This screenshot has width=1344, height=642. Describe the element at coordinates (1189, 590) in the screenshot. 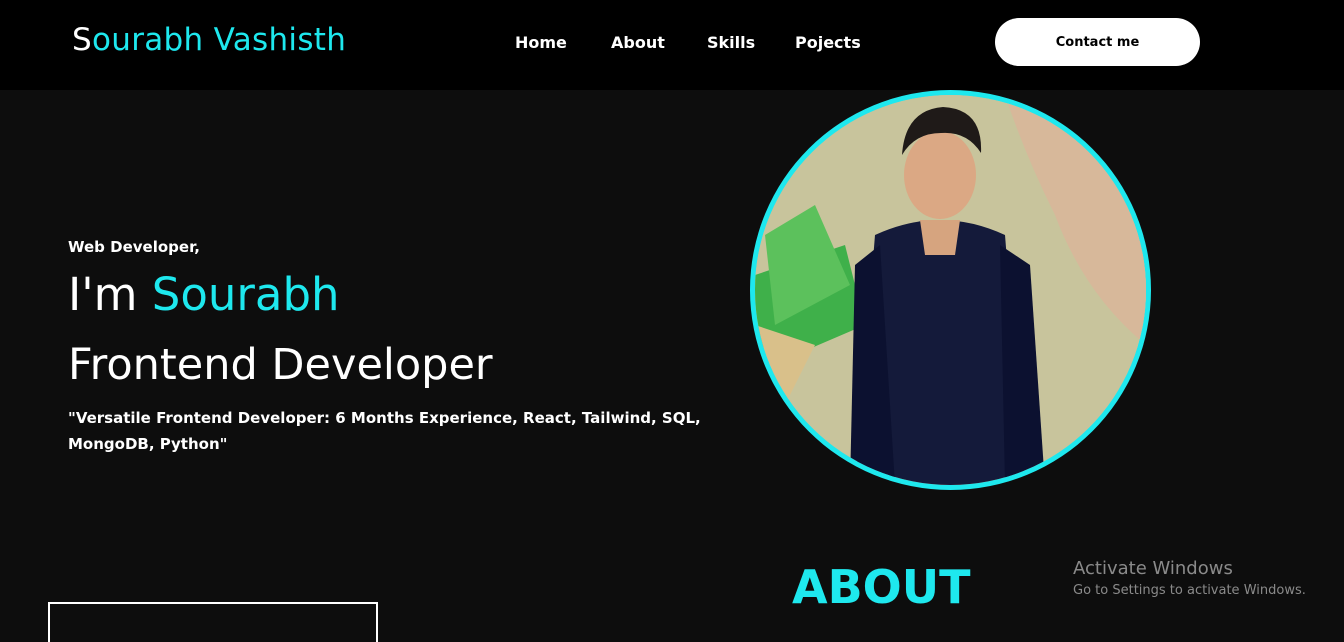

I see `watermark-subtitle: Go to Settings to activate Windows.` at that location.